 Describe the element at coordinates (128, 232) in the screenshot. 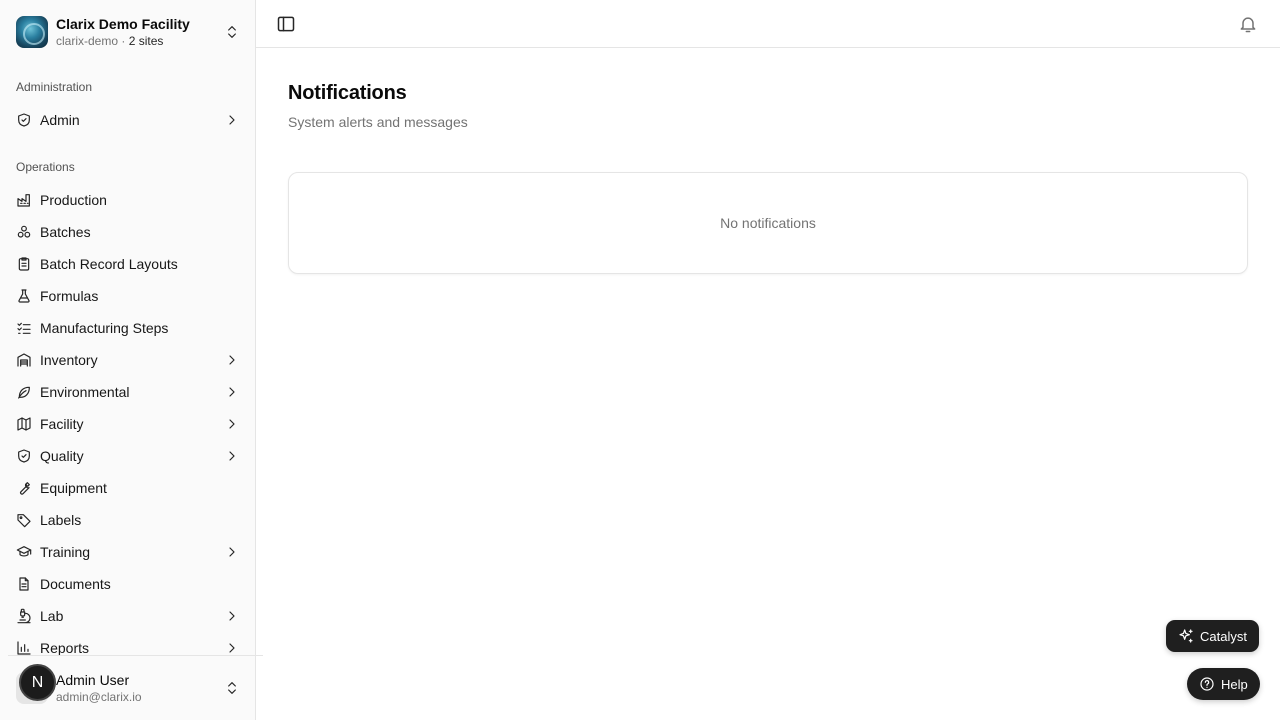

I see `sidebar-item-batches: Batches` at that location.